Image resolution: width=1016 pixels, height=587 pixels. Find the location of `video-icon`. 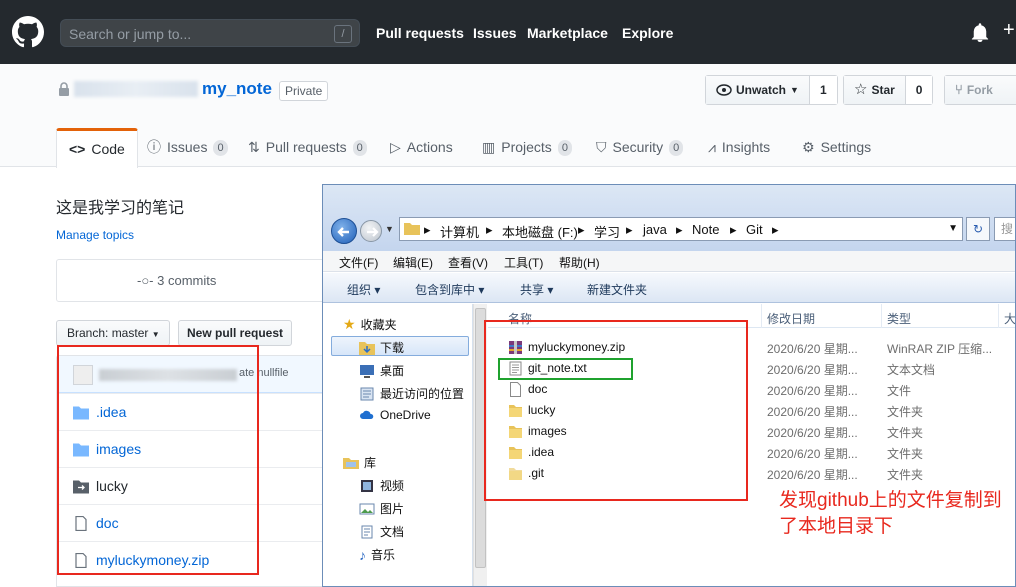

video-icon is located at coordinates (367, 485).